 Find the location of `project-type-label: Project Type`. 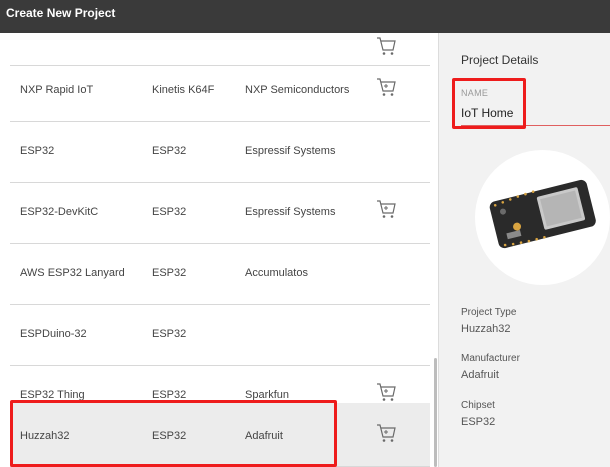

project-type-label: Project Type is located at coordinates (489, 312).